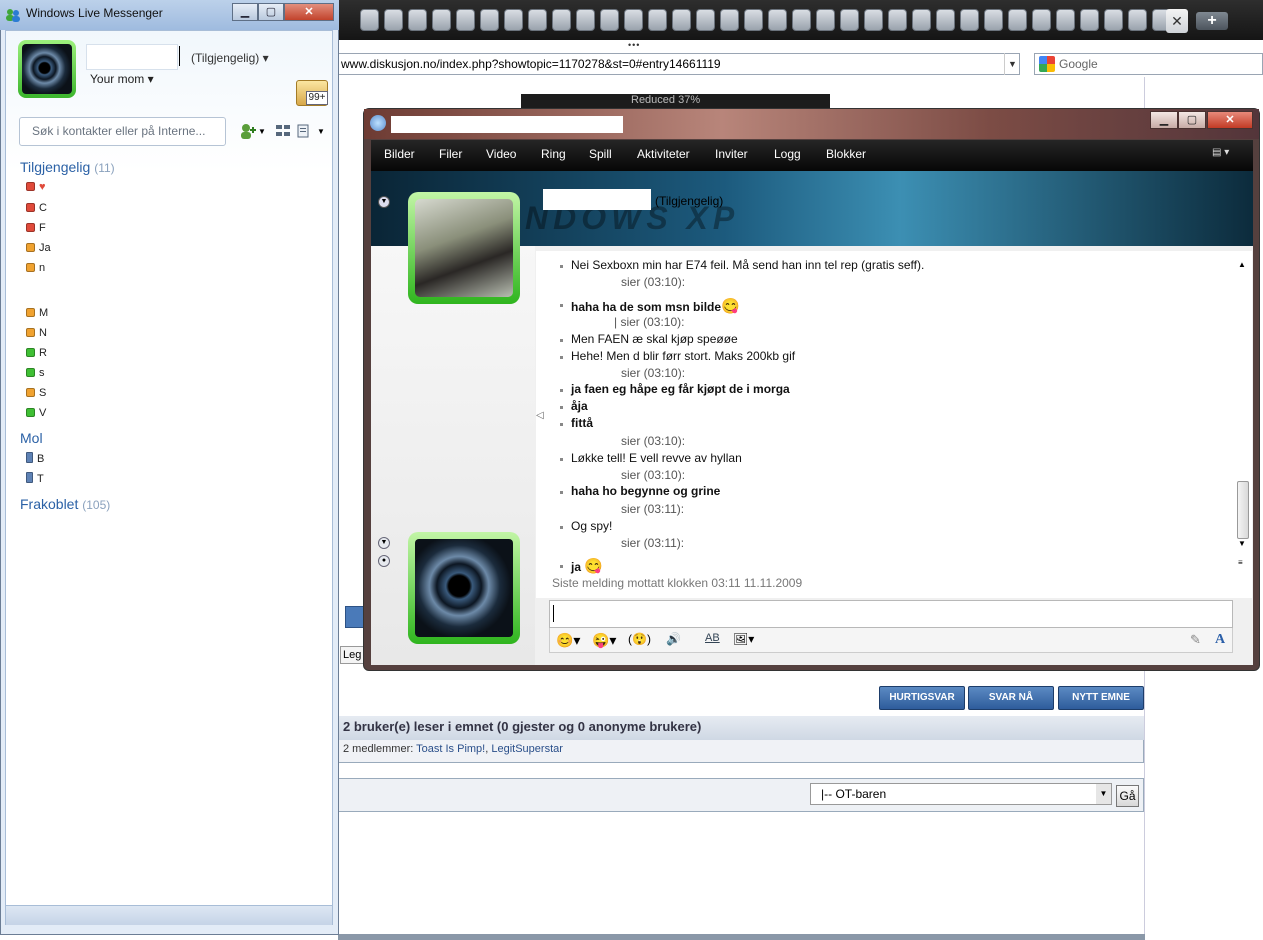 Image resolution: width=1263 pixels, height=940 pixels. Describe the element at coordinates (67, 167) in the screenshot. I see `group-header-available: Tilgjengelig (11)` at that location.